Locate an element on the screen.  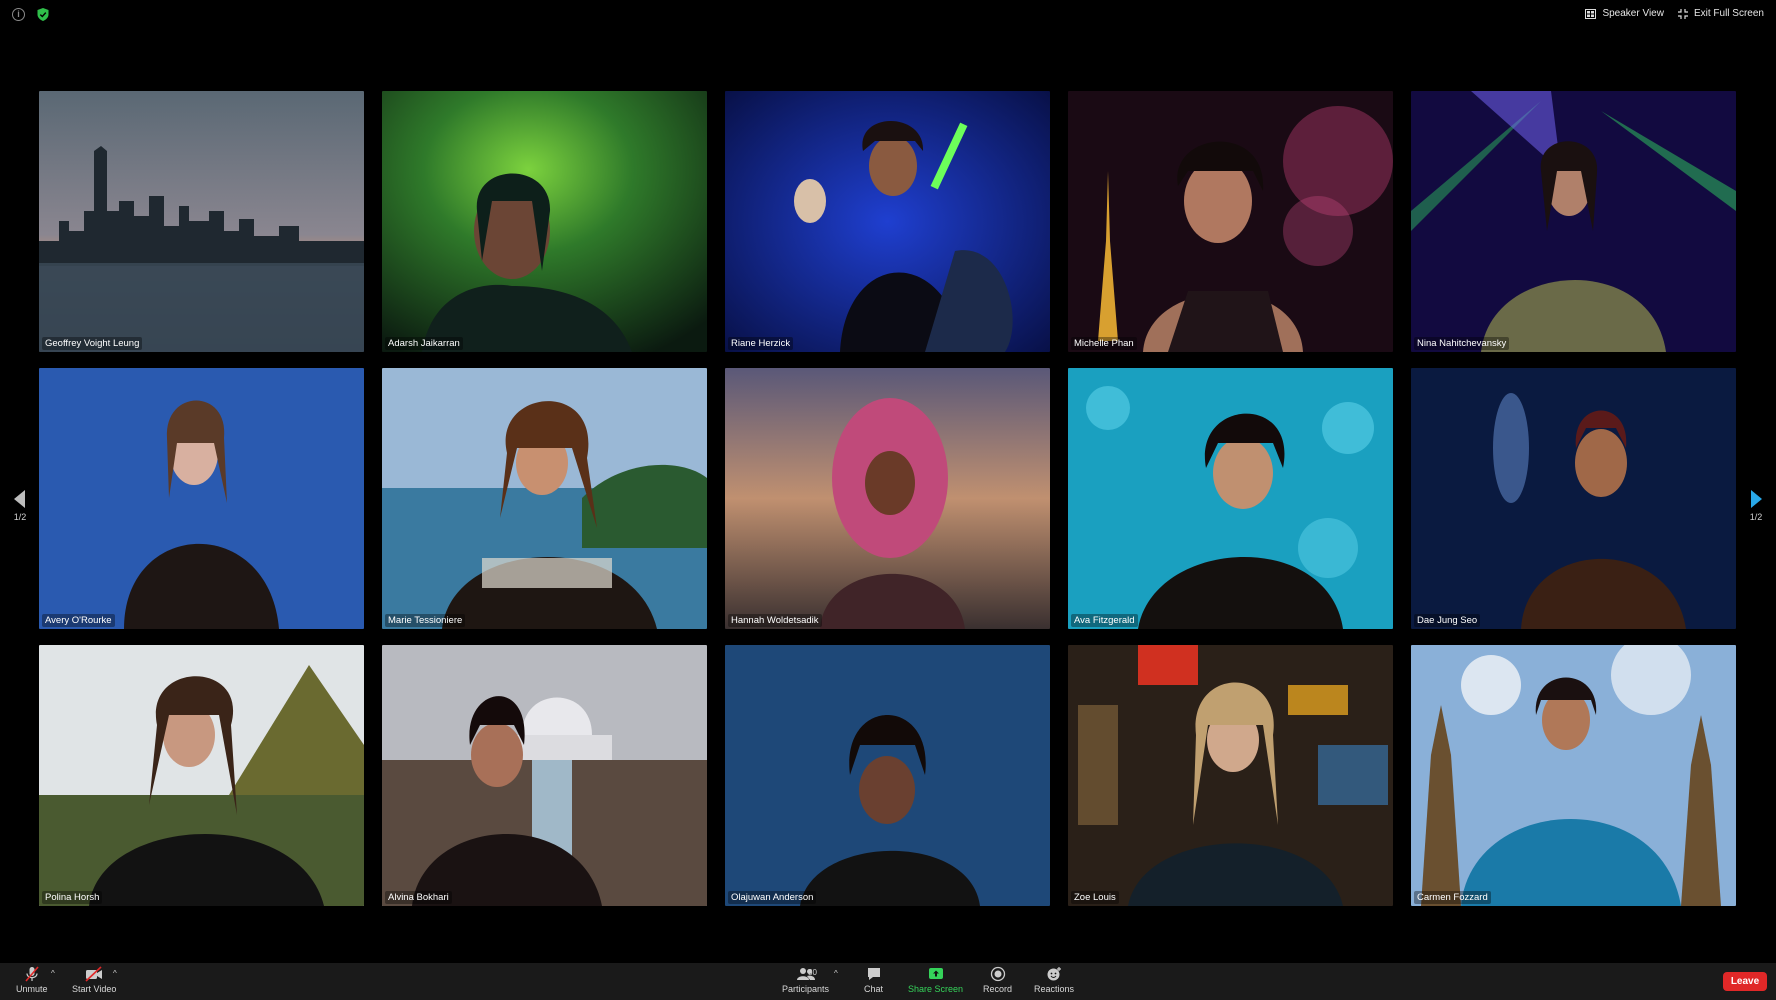
video-tile: Ava Fitzgerald is located at coordinates (1230, 498).